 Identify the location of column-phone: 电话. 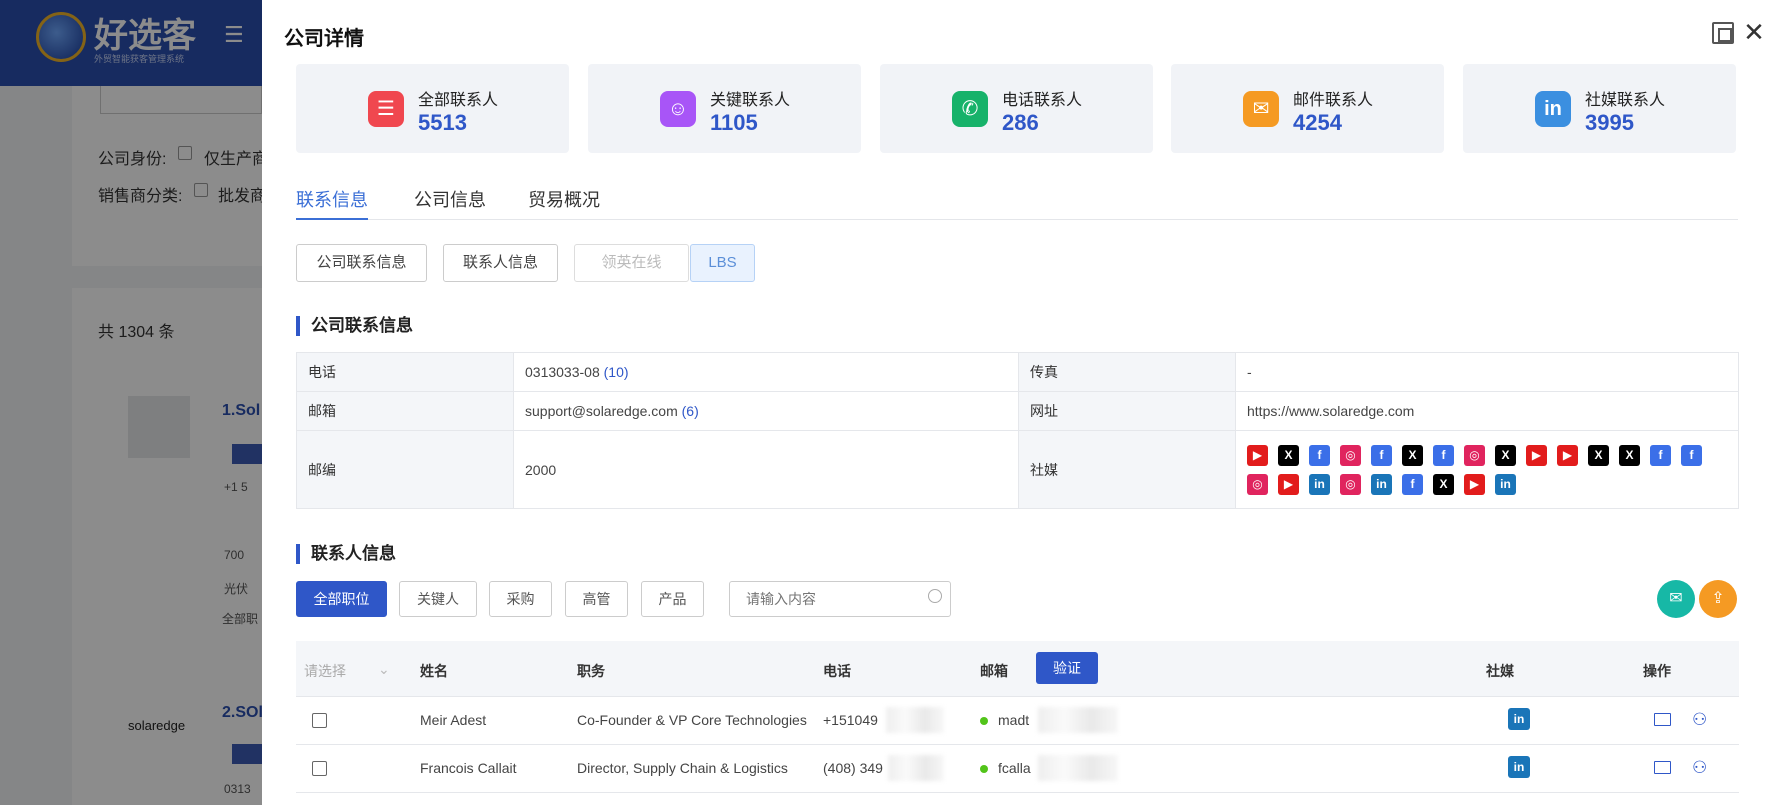
(837, 671).